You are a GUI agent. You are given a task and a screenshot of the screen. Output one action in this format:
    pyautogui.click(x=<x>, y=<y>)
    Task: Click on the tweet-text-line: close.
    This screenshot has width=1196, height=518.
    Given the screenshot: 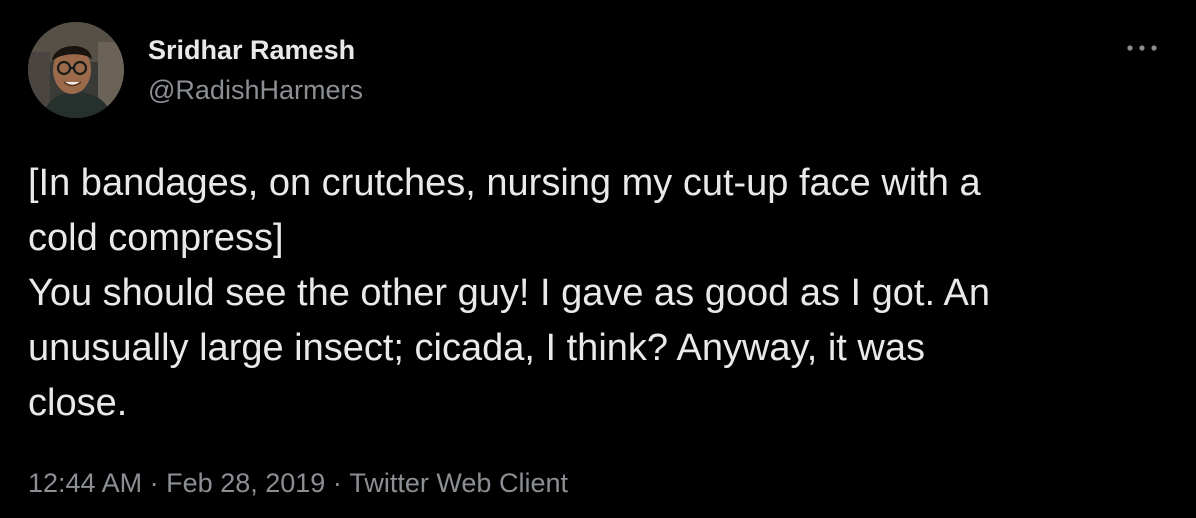 What is the action you would take?
    pyautogui.click(x=78, y=403)
    